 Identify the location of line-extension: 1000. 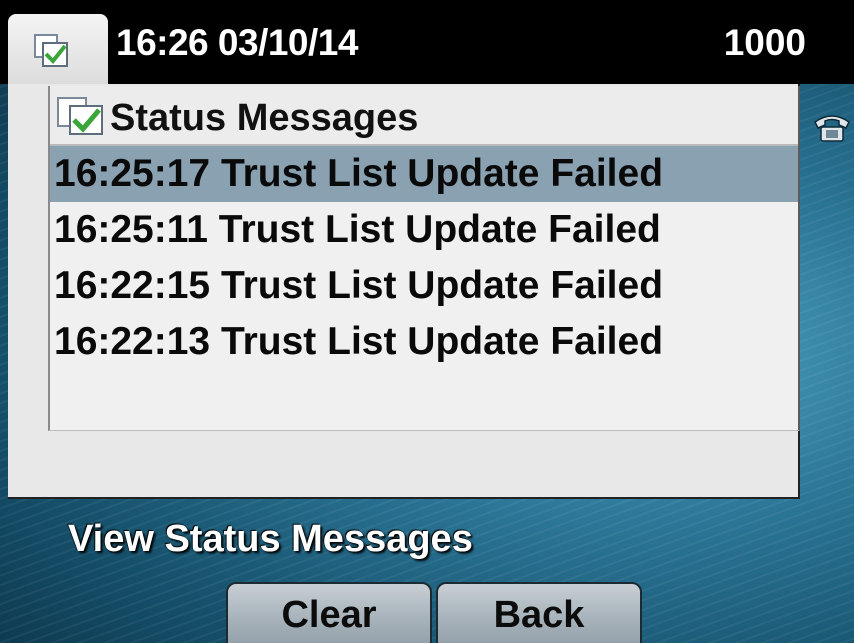
(764, 42).